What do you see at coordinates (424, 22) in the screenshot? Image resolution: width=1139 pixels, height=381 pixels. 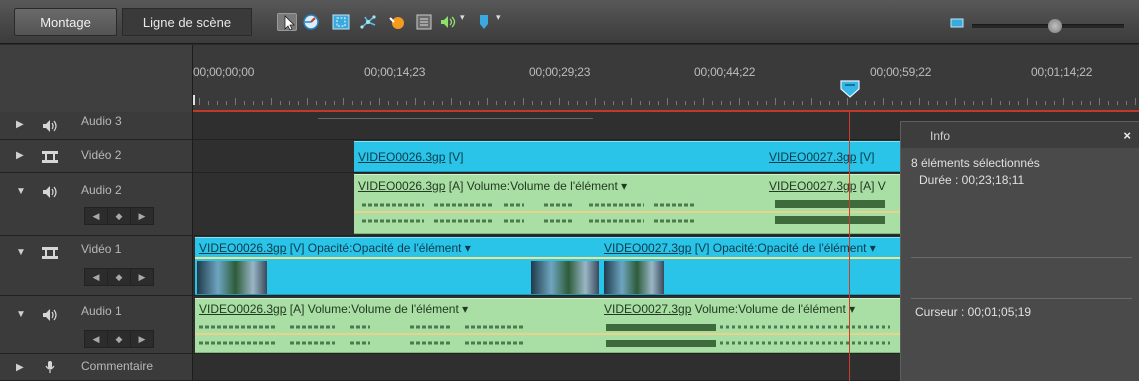 I see `markers-icon` at bounding box center [424, 22].